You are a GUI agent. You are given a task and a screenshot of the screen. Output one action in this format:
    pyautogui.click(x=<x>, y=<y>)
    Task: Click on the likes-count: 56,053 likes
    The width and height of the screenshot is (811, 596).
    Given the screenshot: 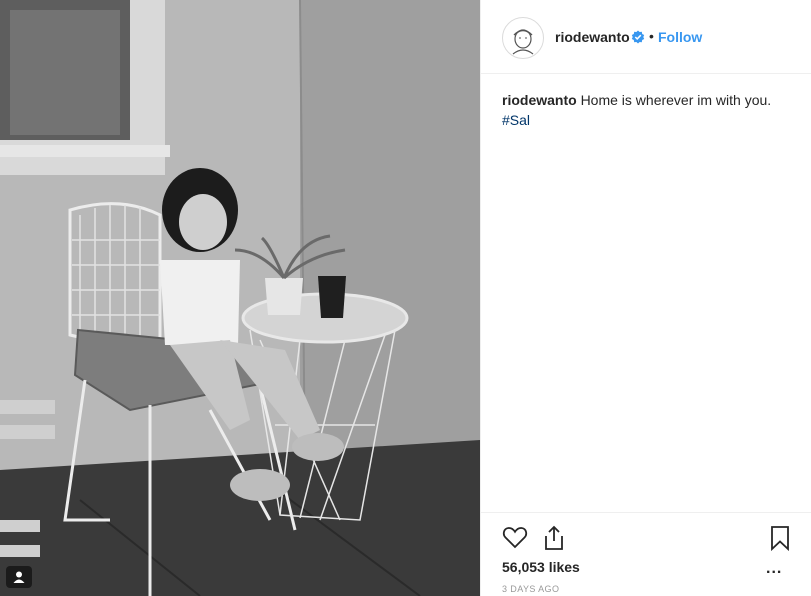 What is the action you would take?
    pyautogui.click(x=541, y=567)
    